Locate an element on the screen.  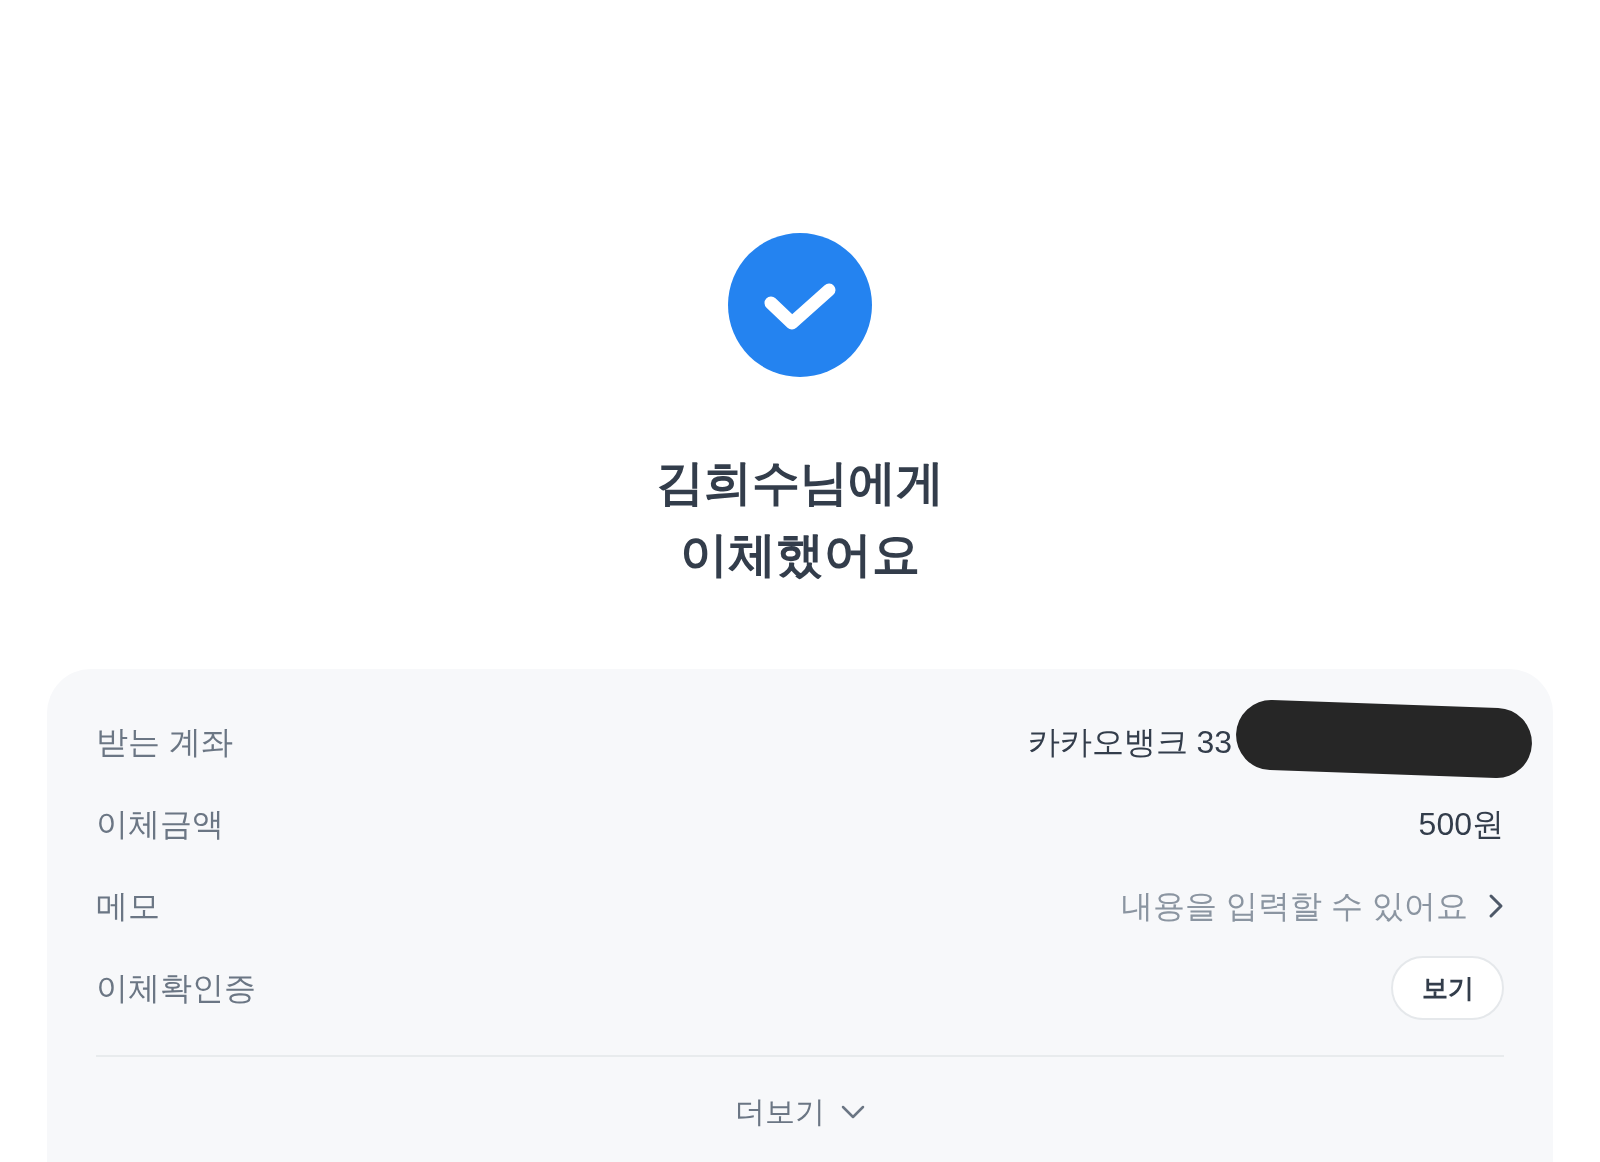
detail-label: 받는 계좌 is located at coordinates (164, 742).